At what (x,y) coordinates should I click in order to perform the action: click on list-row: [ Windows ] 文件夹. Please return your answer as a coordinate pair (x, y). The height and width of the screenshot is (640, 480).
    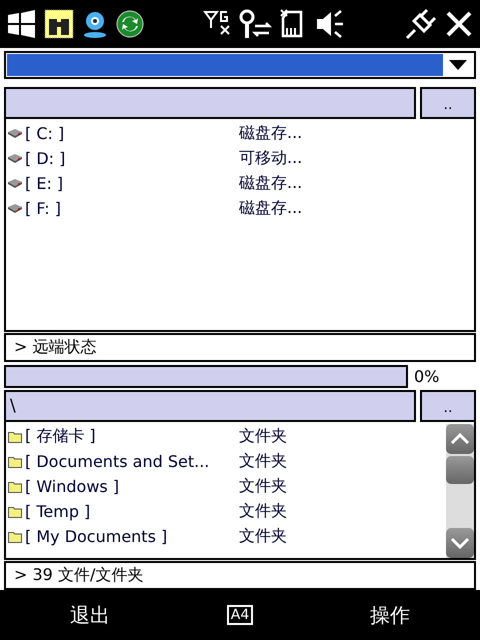
    Looking at the image, I should click on (226, 486).